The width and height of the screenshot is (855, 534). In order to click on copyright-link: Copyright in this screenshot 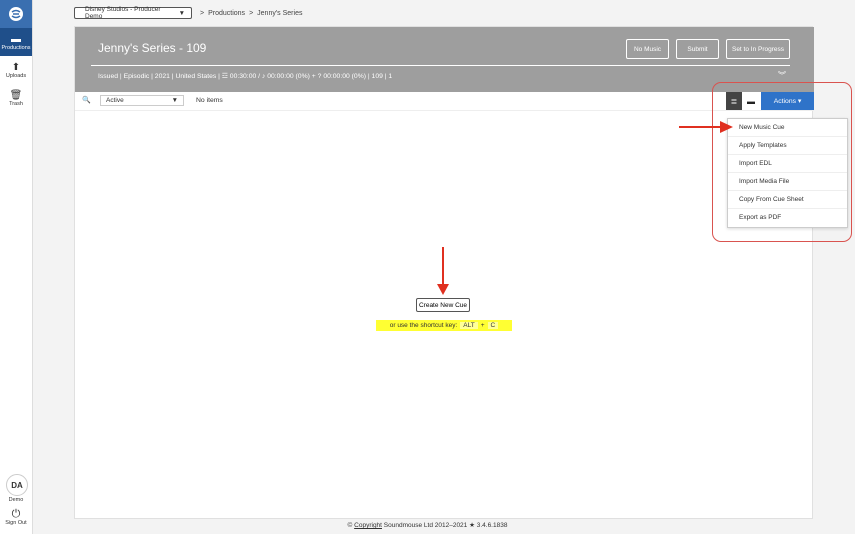, I will do `click(368, 525)`.